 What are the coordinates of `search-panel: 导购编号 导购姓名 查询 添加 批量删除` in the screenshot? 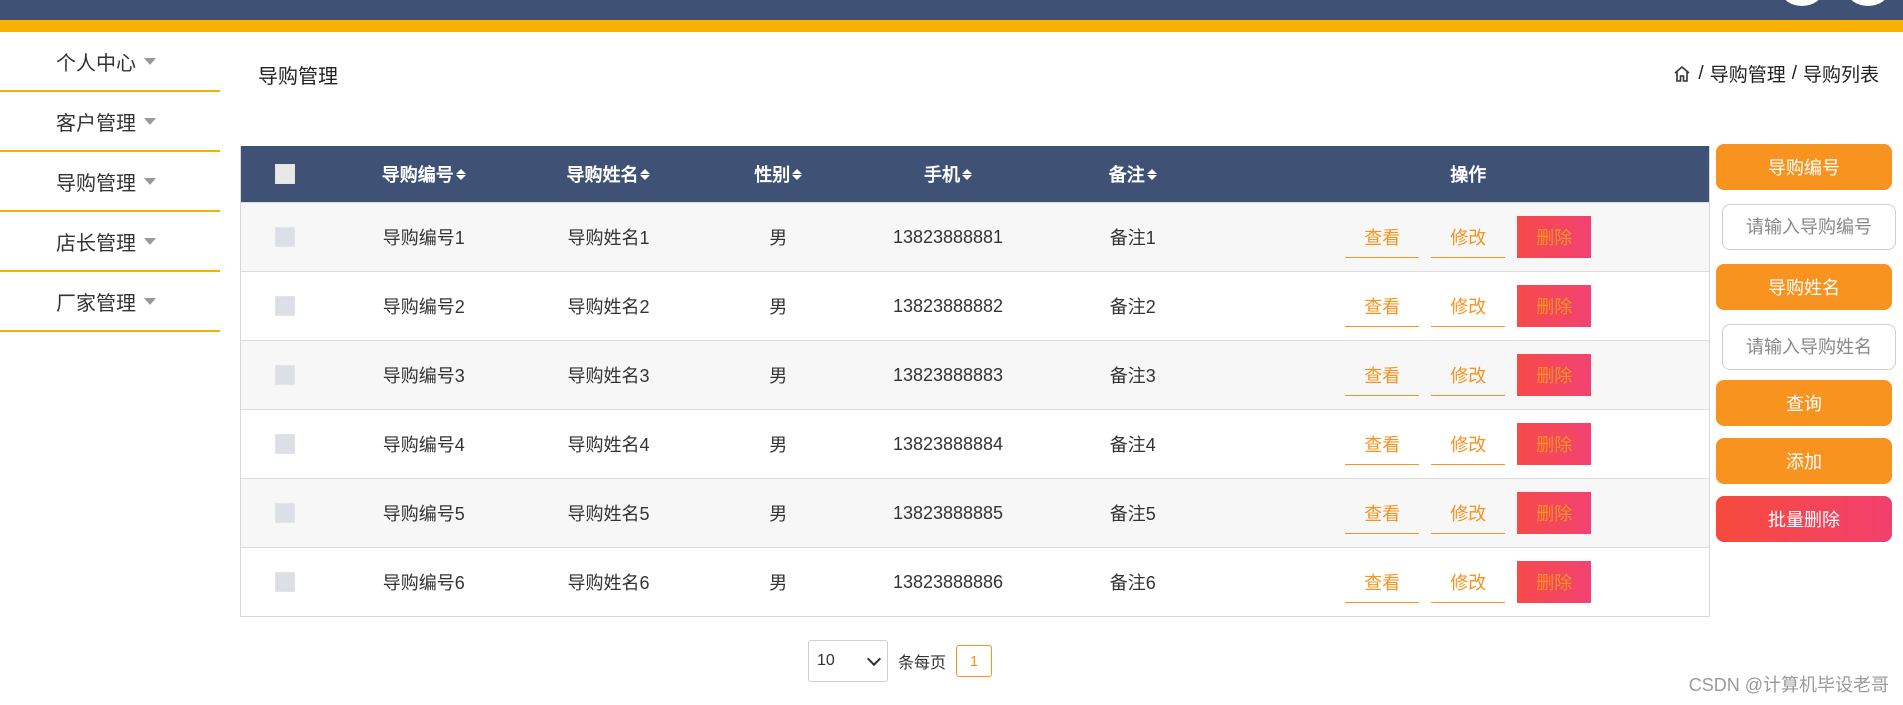 It's located at (1806, 343).